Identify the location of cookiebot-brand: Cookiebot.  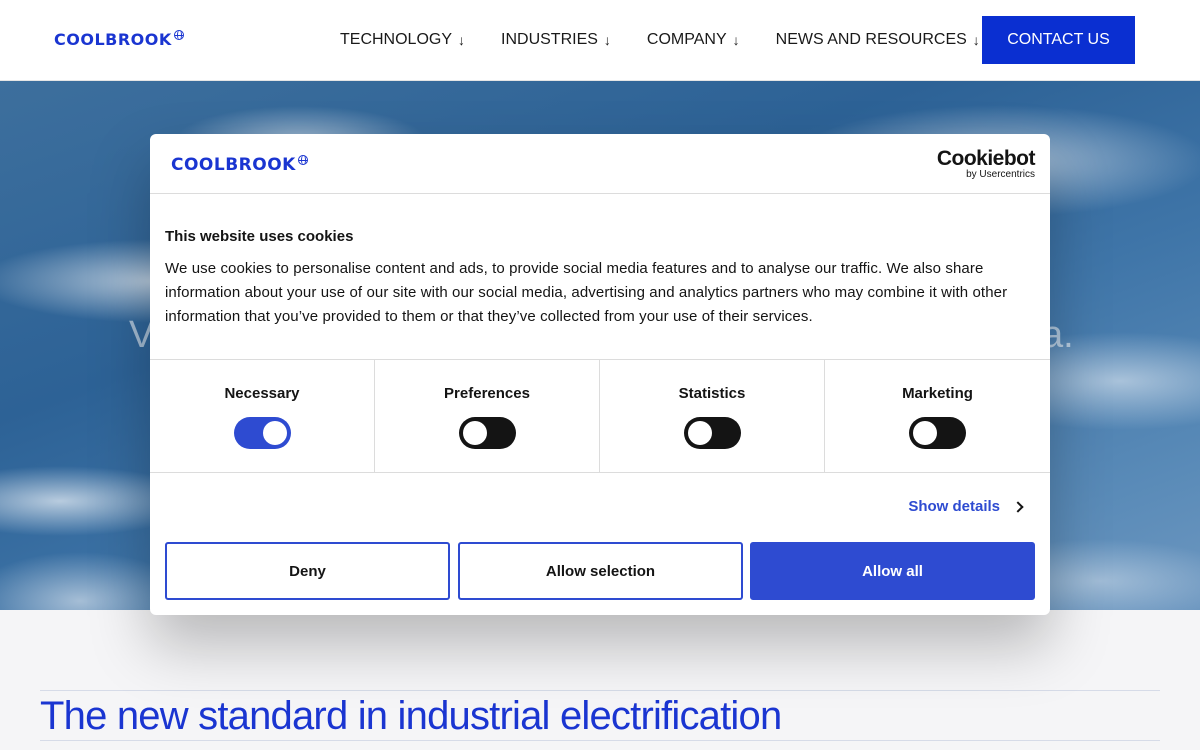
(986, 158).